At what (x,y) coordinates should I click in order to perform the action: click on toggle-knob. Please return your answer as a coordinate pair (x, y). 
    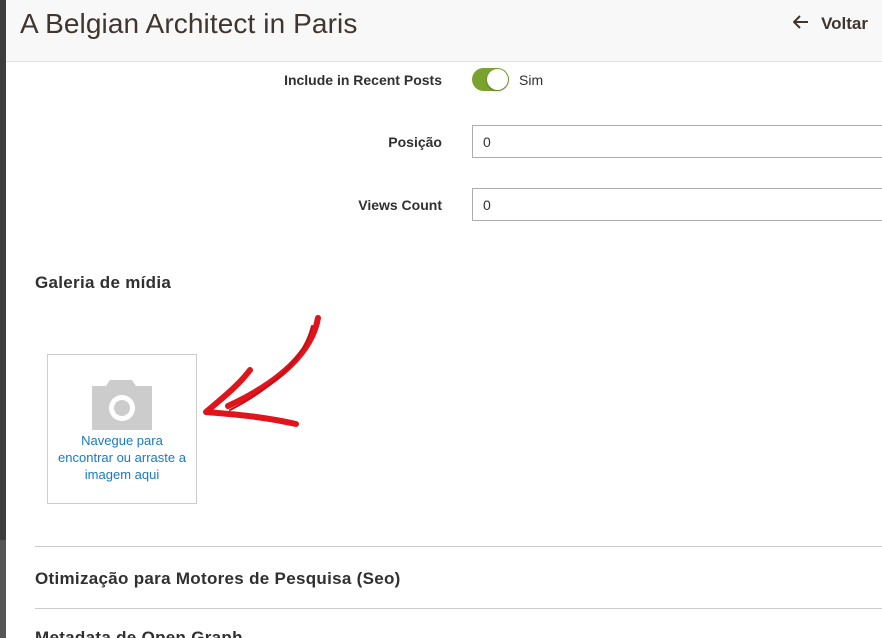
    Looking at the image, I should click on (497, 79).